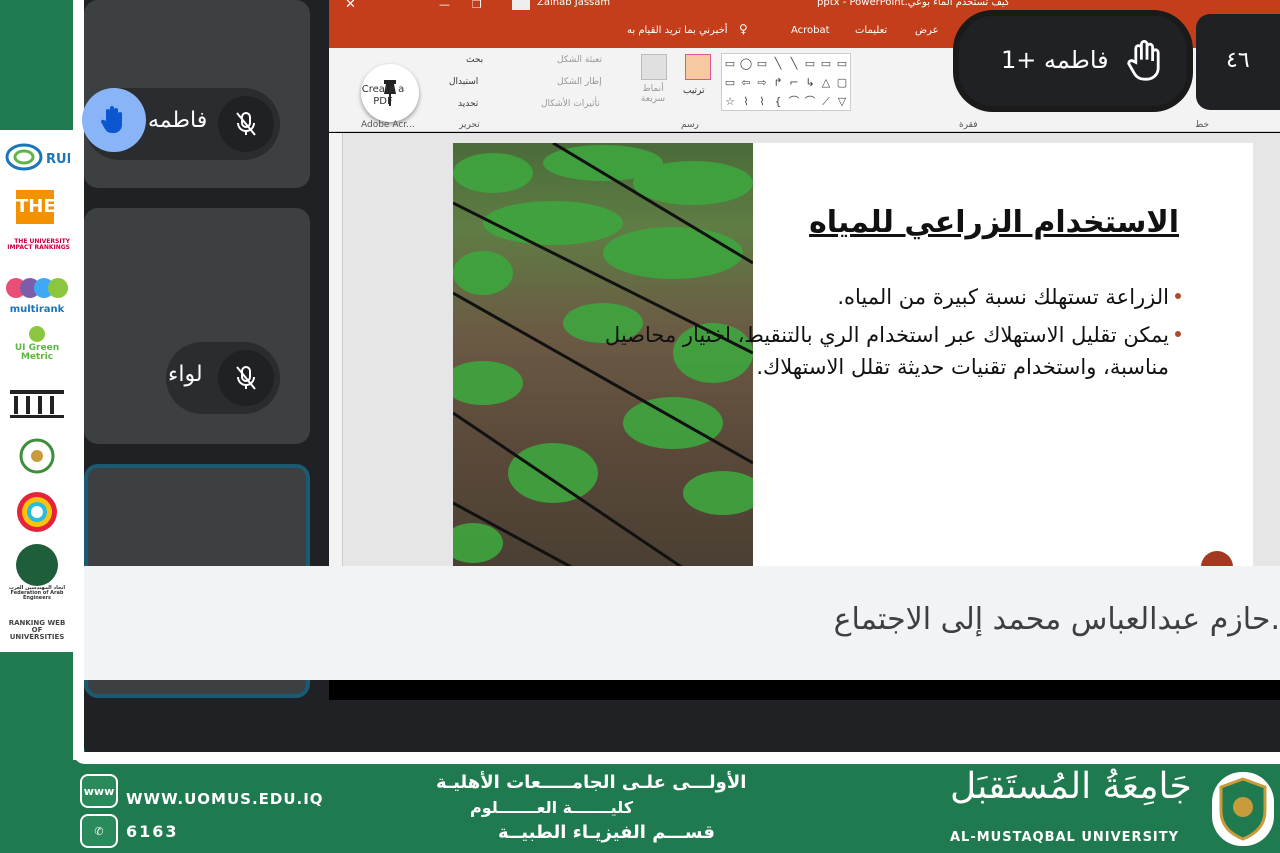  I want to click on shape-outline-button: إطار الشكل, so click(579, 82).